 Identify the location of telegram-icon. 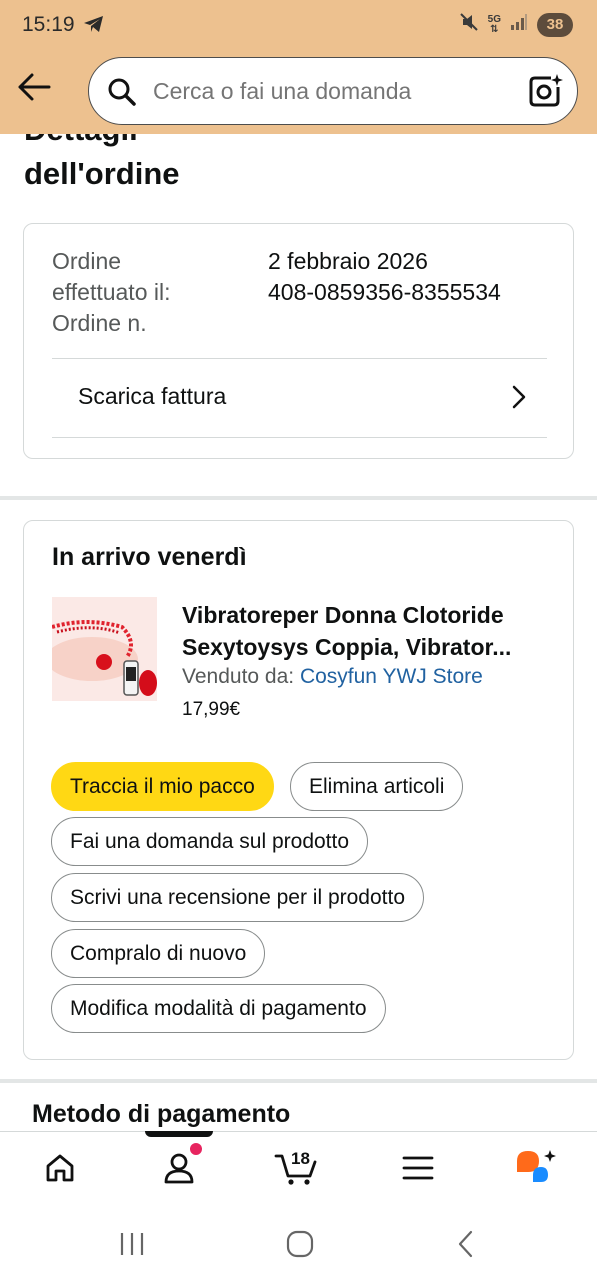
(94, 26).